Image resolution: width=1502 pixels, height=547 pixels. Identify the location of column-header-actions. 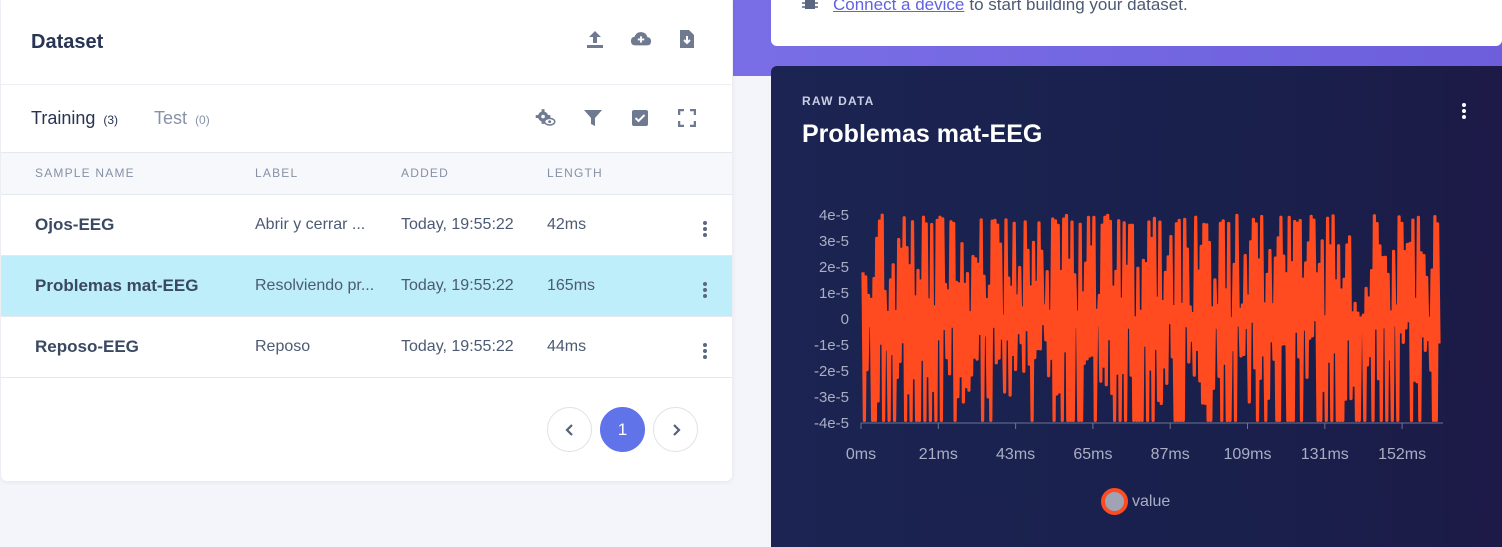
(704, 173).